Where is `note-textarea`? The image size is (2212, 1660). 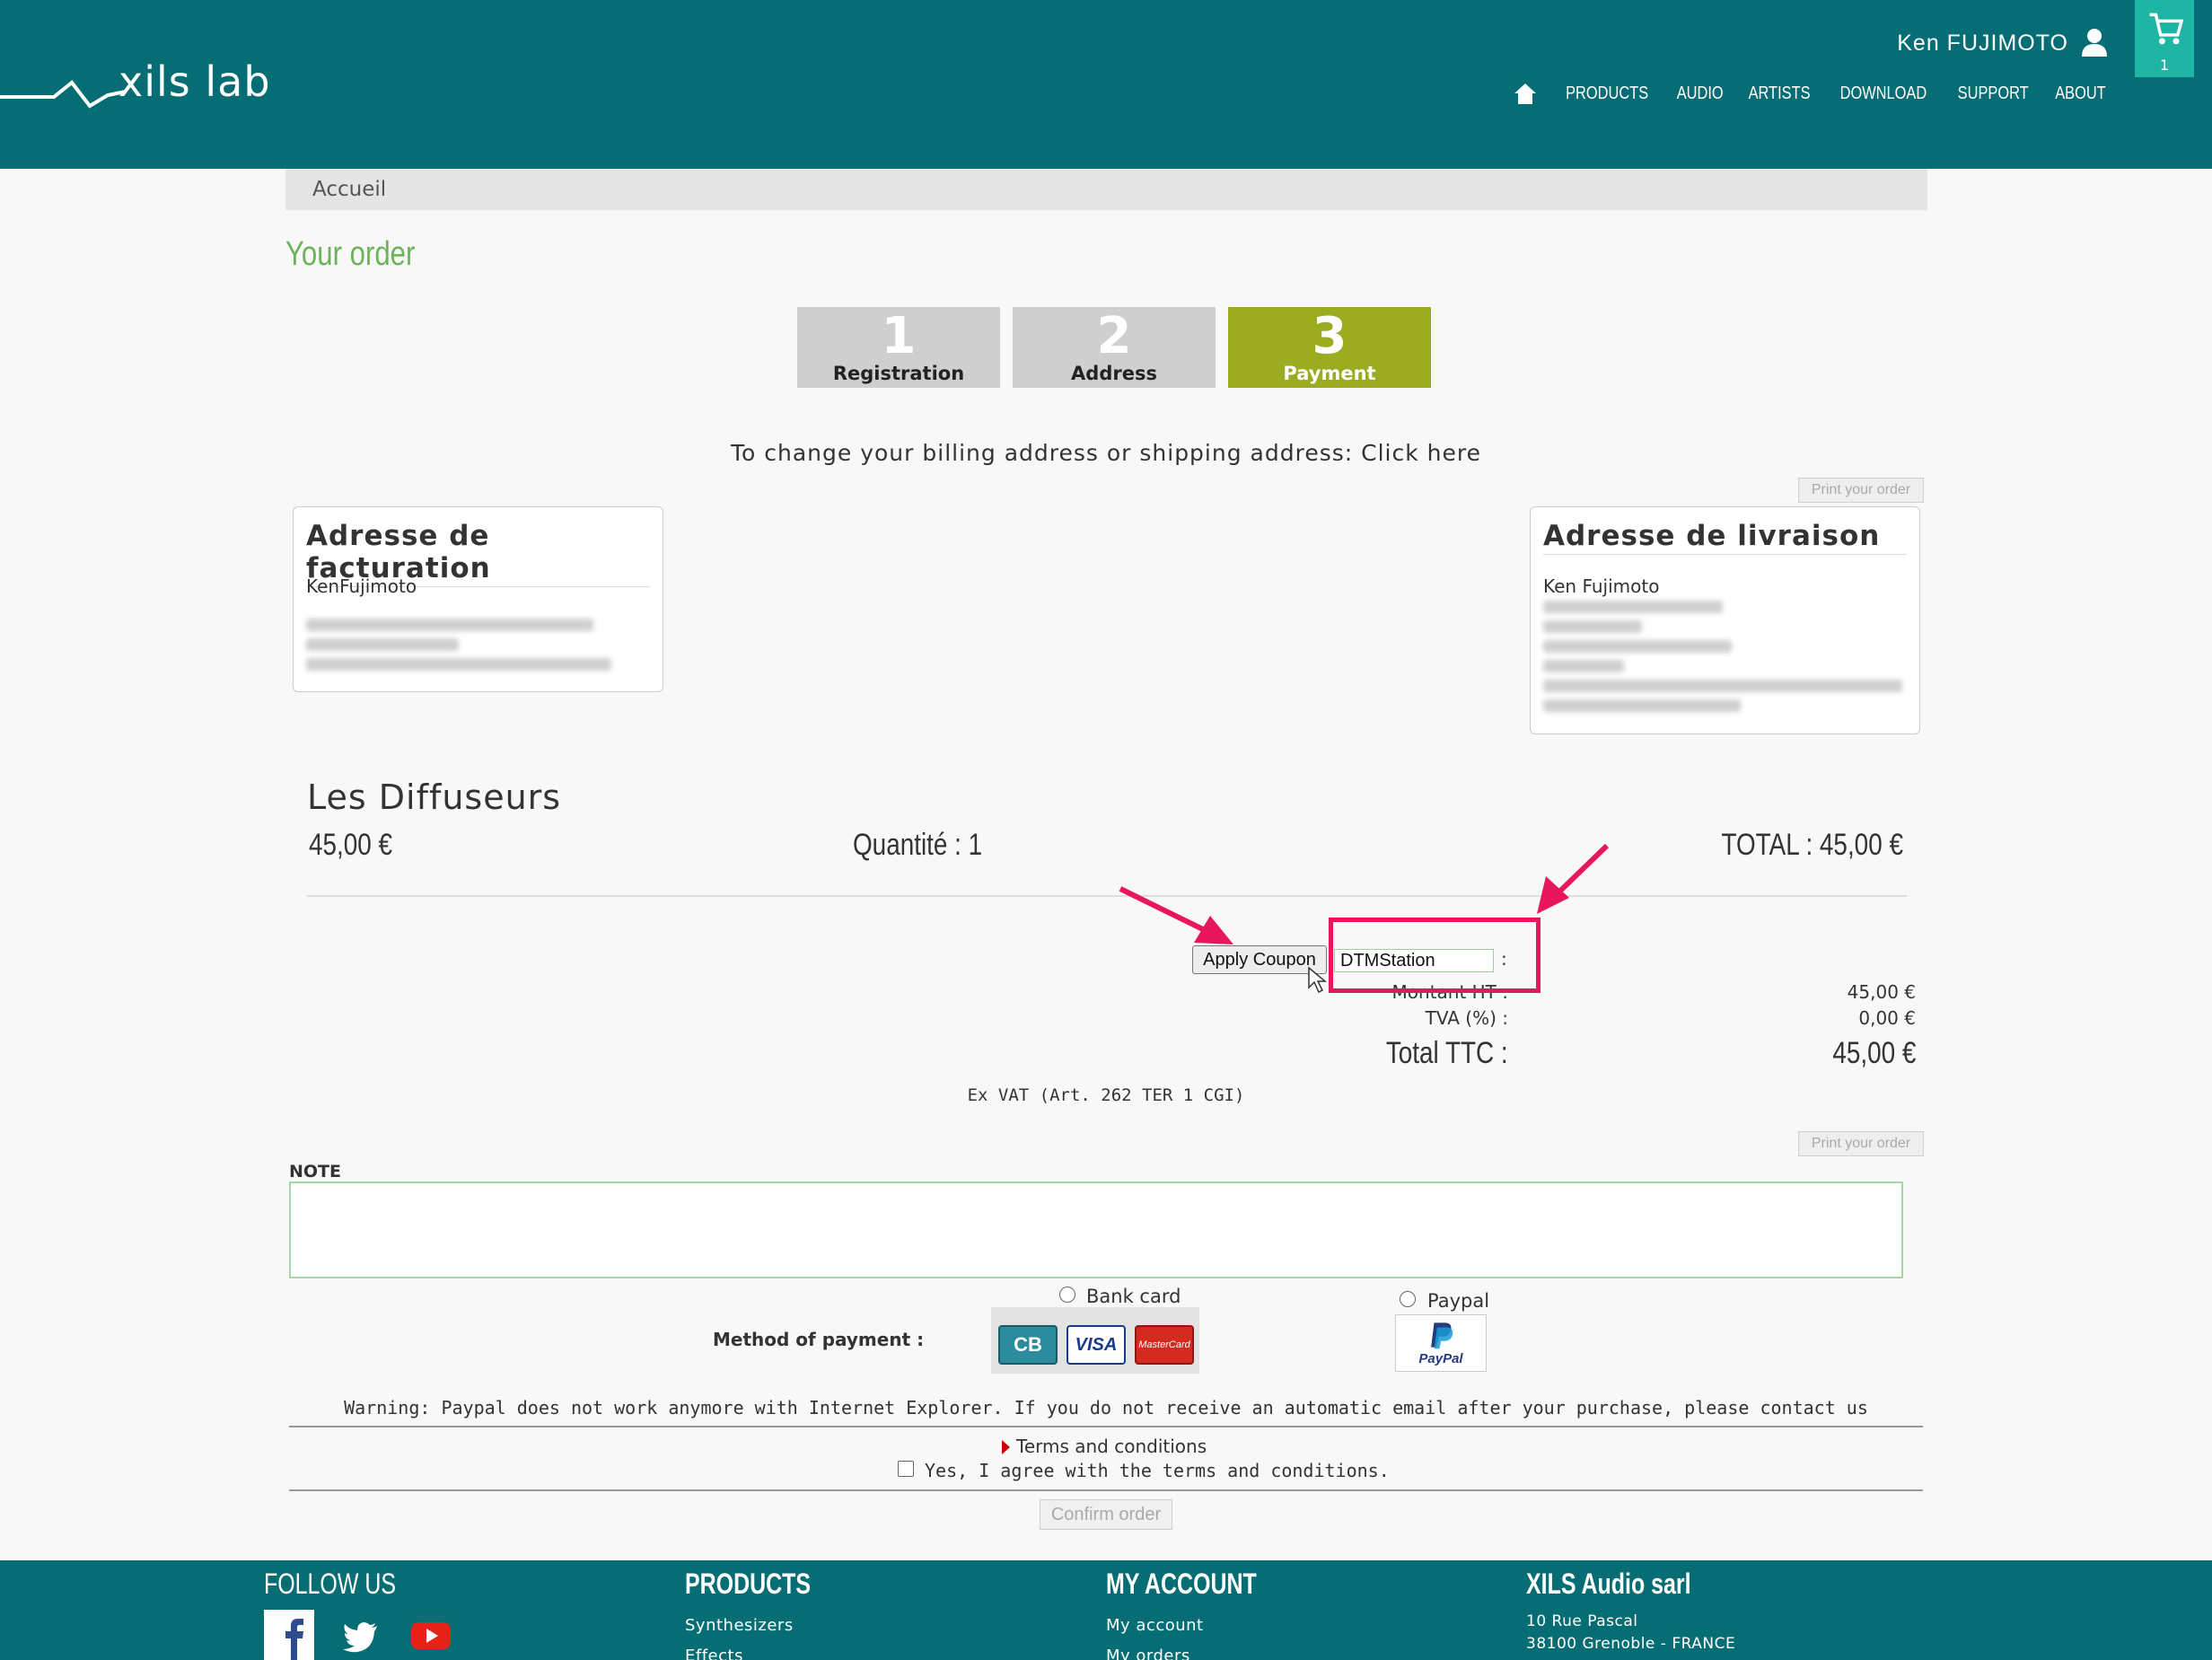 note-textarea is located at coordinates (1096, 1229).